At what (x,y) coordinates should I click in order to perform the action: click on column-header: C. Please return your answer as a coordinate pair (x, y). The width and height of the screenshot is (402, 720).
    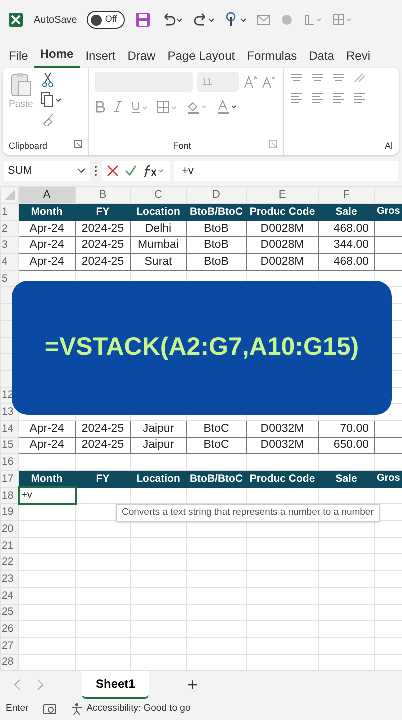
    Looking at the image, I should click on (158, 195).